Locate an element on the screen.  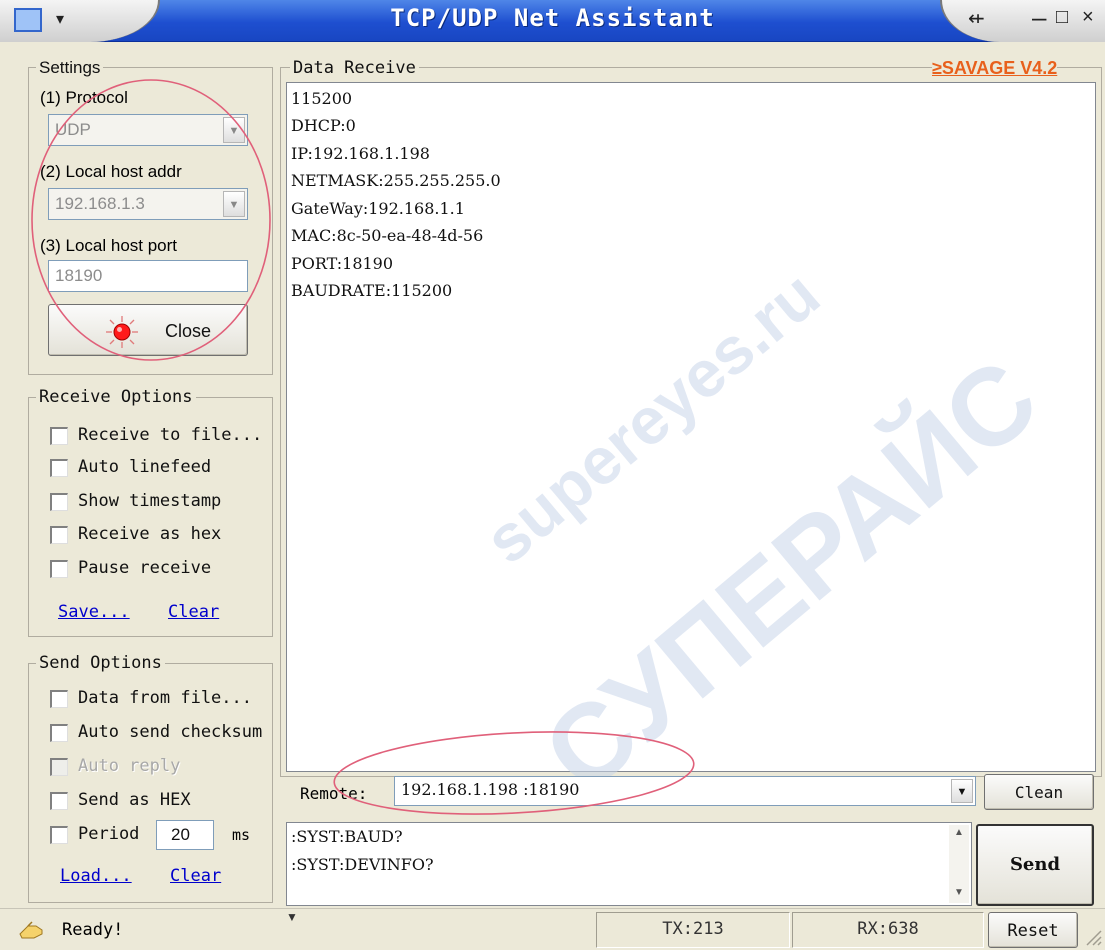
pin-icon: ⇷ is located at coordinates (976, 18).